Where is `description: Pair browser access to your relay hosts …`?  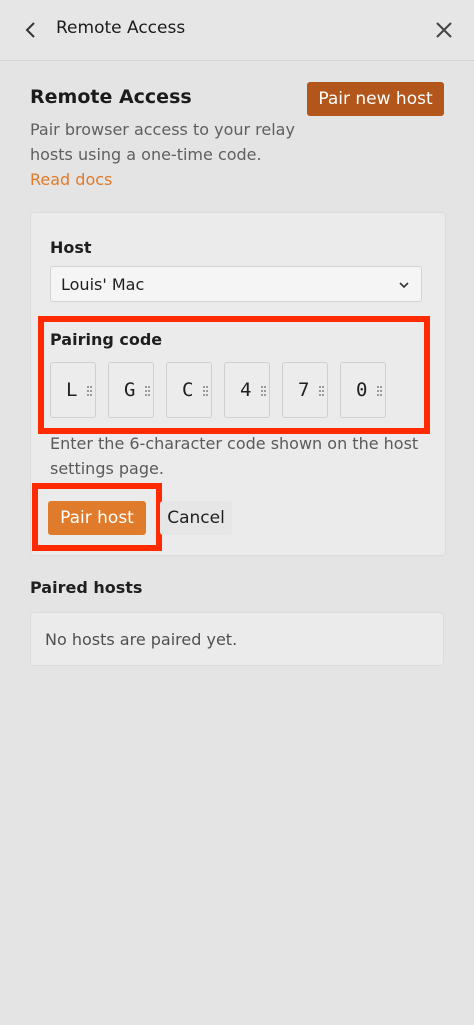
description: Pair browser access to your relay hosts … is located at coordinates (165, 154).